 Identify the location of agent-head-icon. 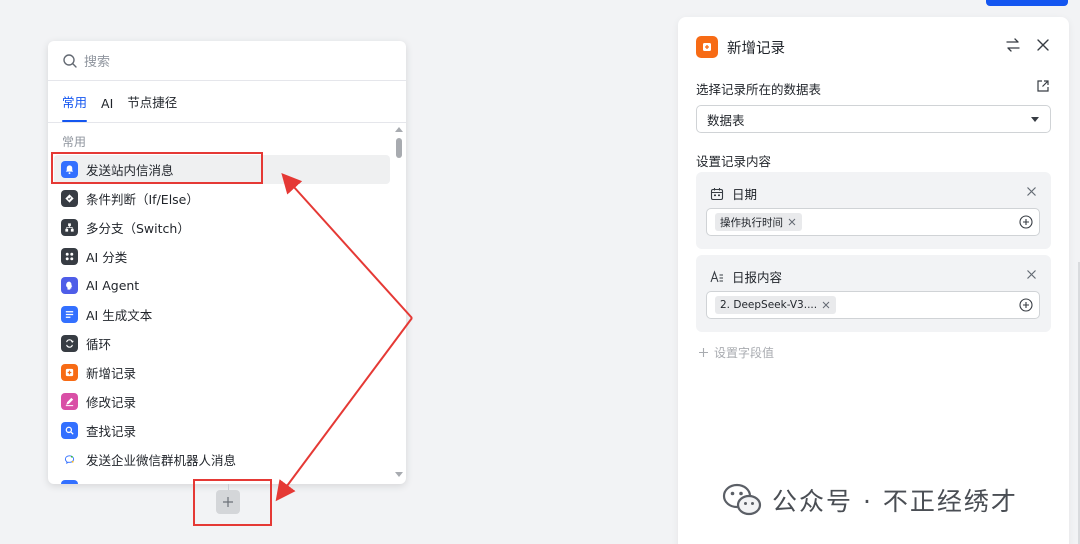
(69, 285).